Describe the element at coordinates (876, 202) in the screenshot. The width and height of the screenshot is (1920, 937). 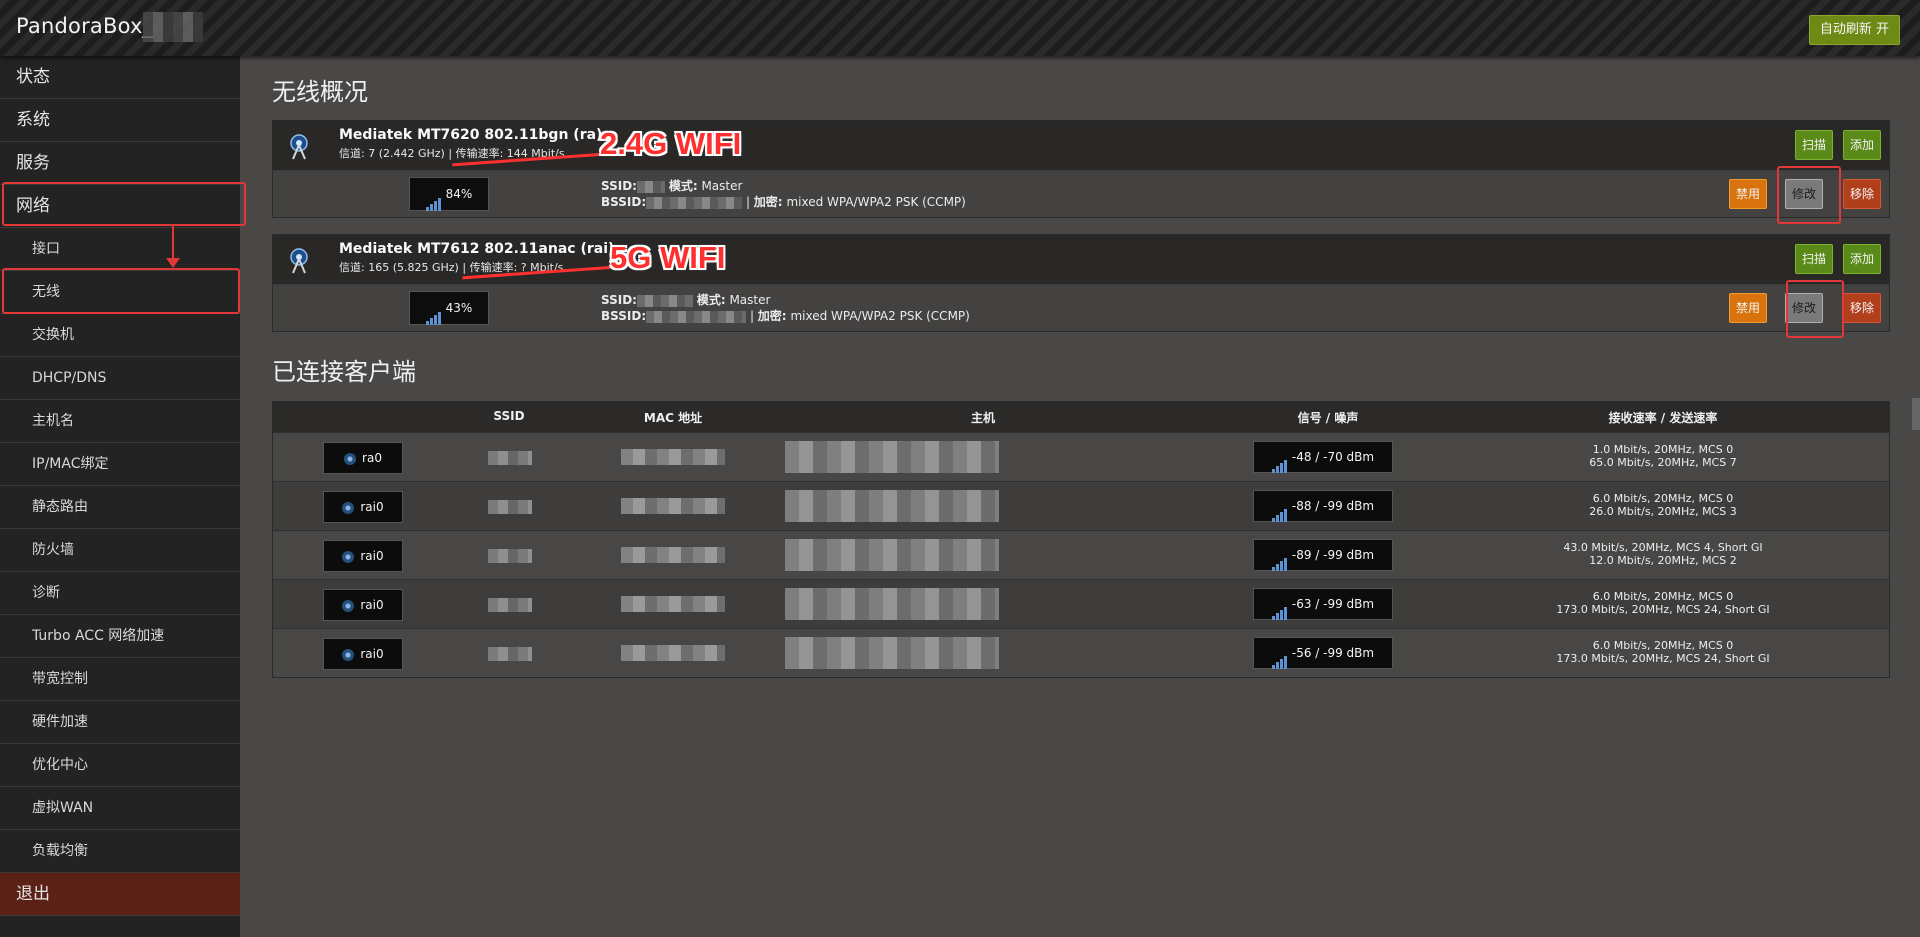
I see `encryption-value: mixed WPA/WPA2 PSK (CCMP)` at that location.